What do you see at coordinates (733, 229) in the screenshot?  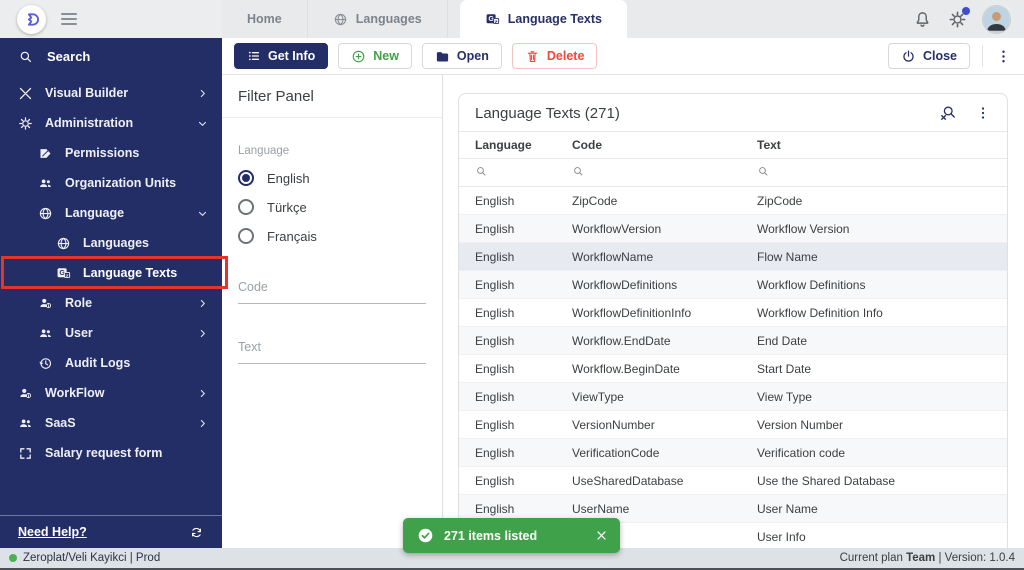 I see `table-row: English WorkflowVersion Workflow Version` at bounding box center [733, 229].